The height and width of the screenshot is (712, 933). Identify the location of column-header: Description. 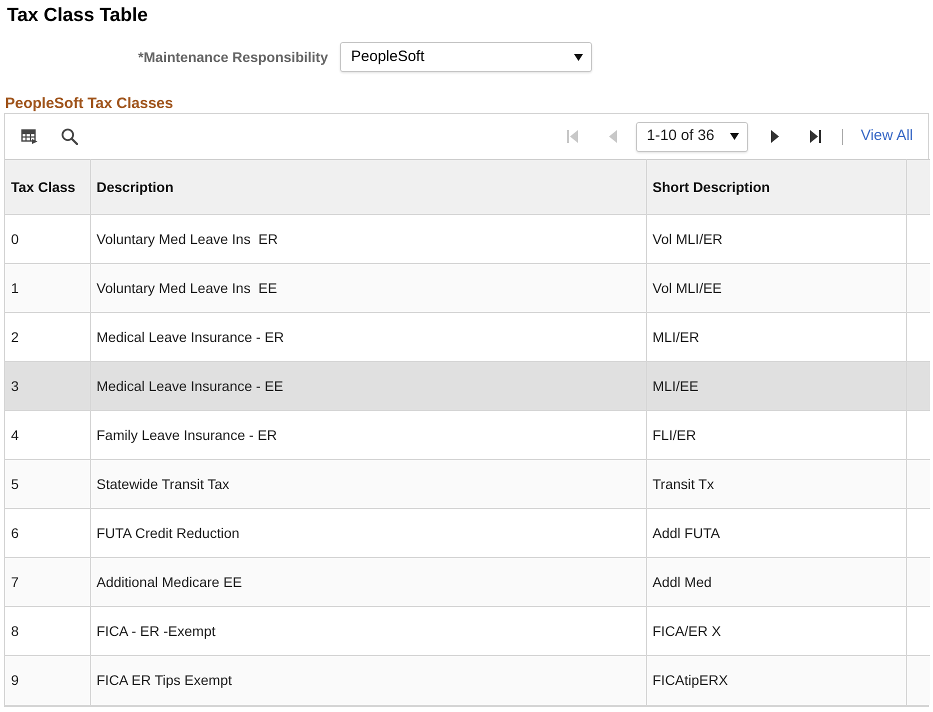
(368, 187).